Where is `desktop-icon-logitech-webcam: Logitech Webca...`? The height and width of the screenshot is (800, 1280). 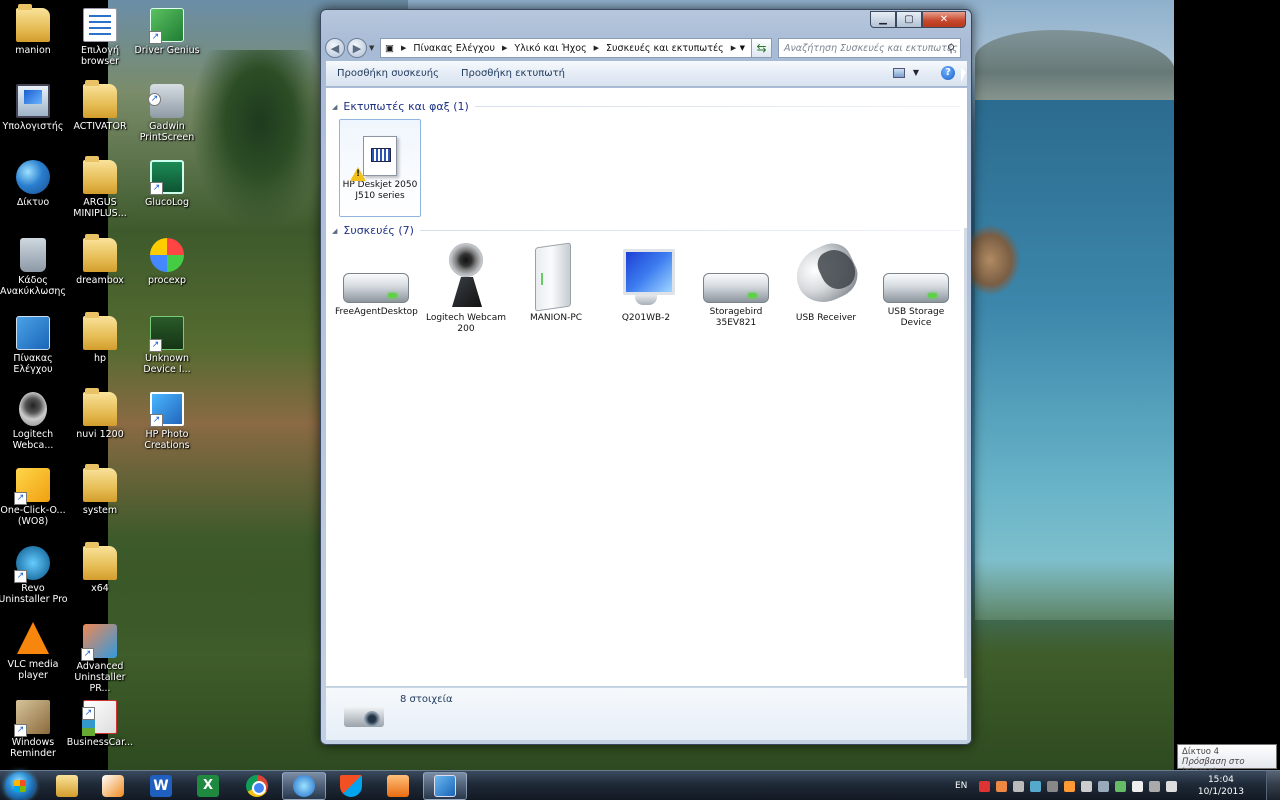
desktop-icon-logitech-webcam: Logitech Webca... is located at coordinates (34, 421).